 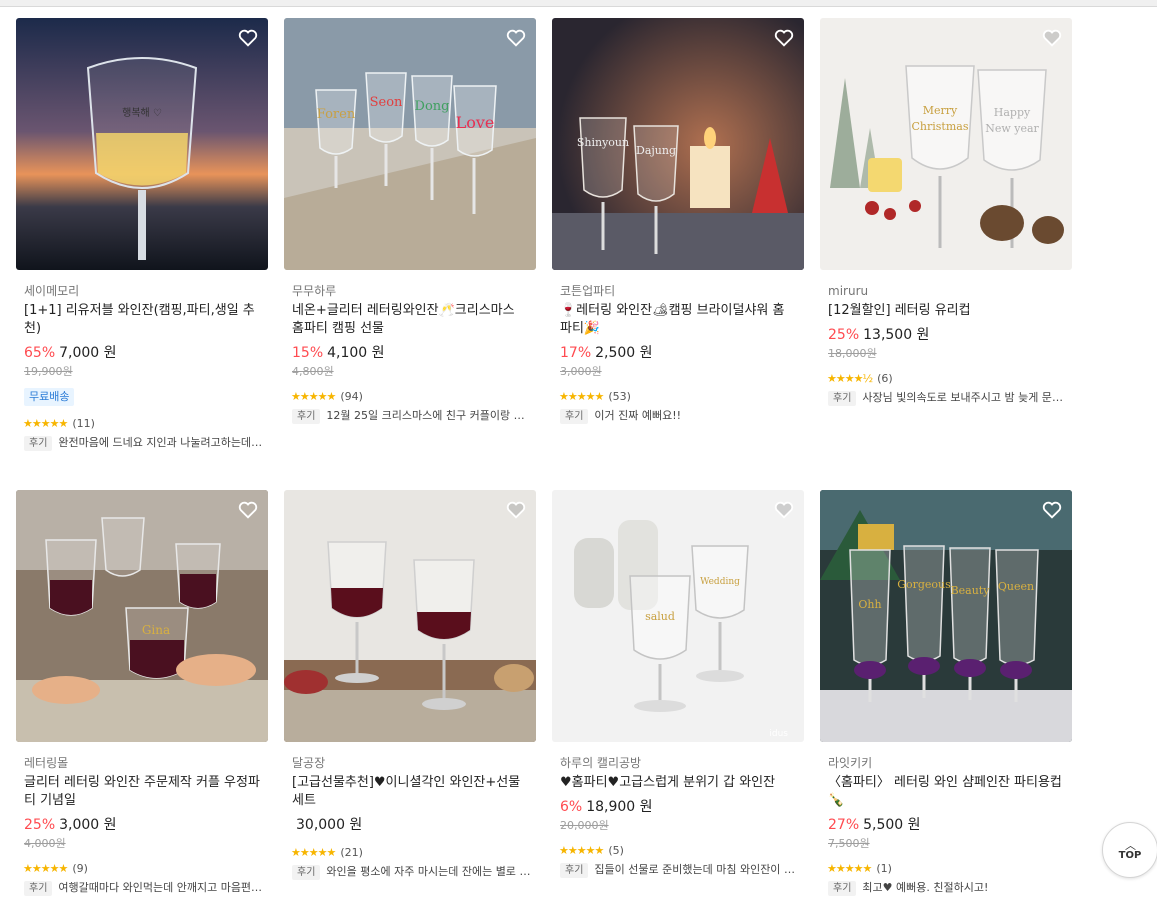 I want to click on price-line: 17% 2,500 원, so click(x=682, y=353).